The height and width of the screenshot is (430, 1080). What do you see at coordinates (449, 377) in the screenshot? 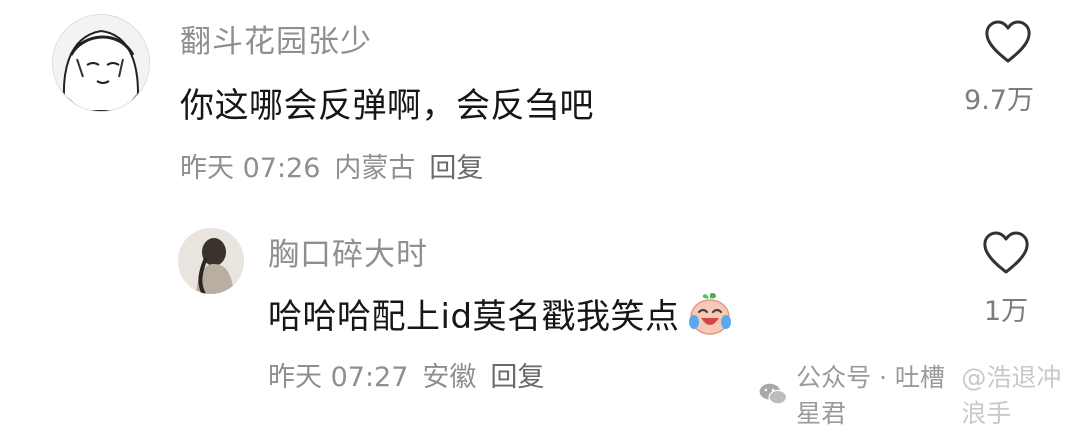
I see `comment-location: 安徽` at bounding box center [449, 377].